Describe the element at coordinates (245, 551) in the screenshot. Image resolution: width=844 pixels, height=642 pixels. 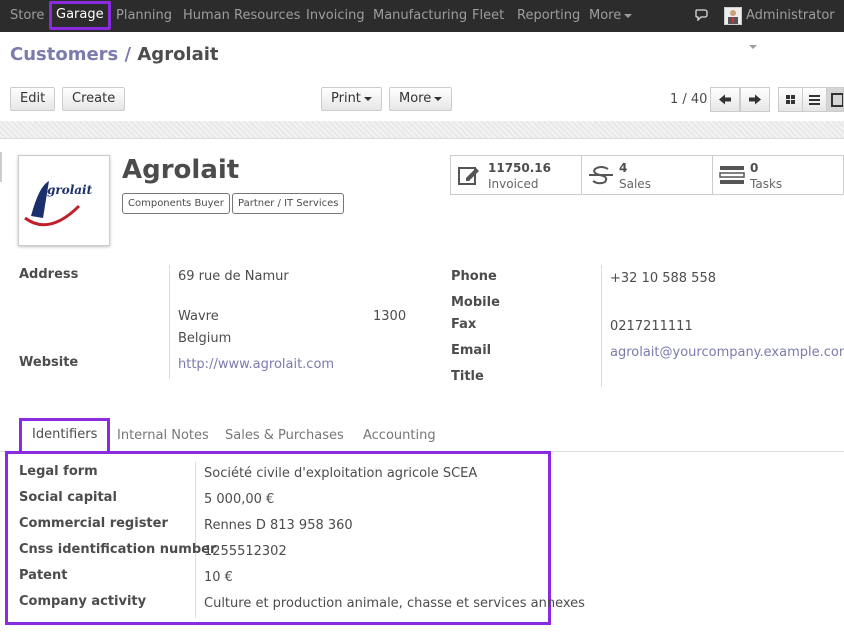
I see `cnss-value: 1255512302` at that location.